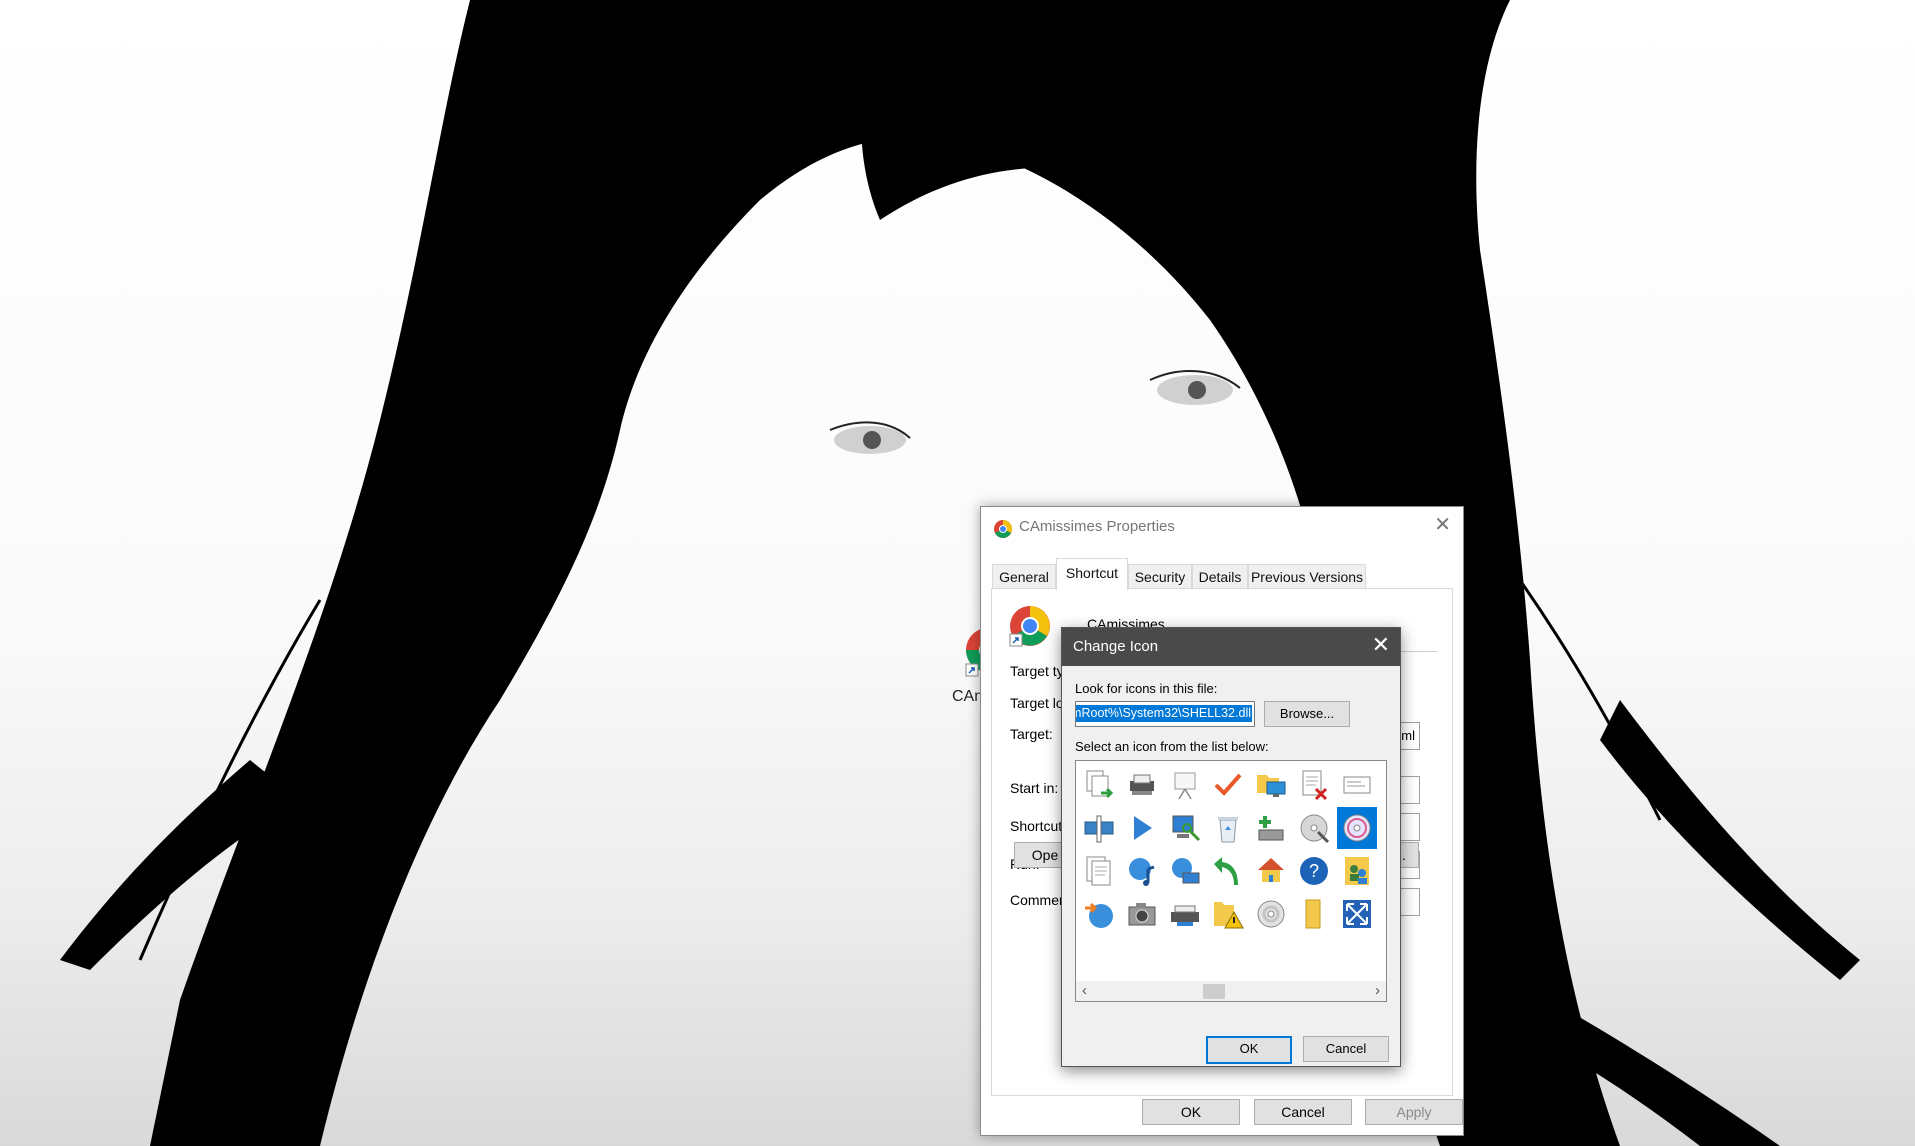  What do you see at coordinates (1228, 828) in the screenshot?
I see `recycle-bin-icon` at bounding box center [1228, 828].